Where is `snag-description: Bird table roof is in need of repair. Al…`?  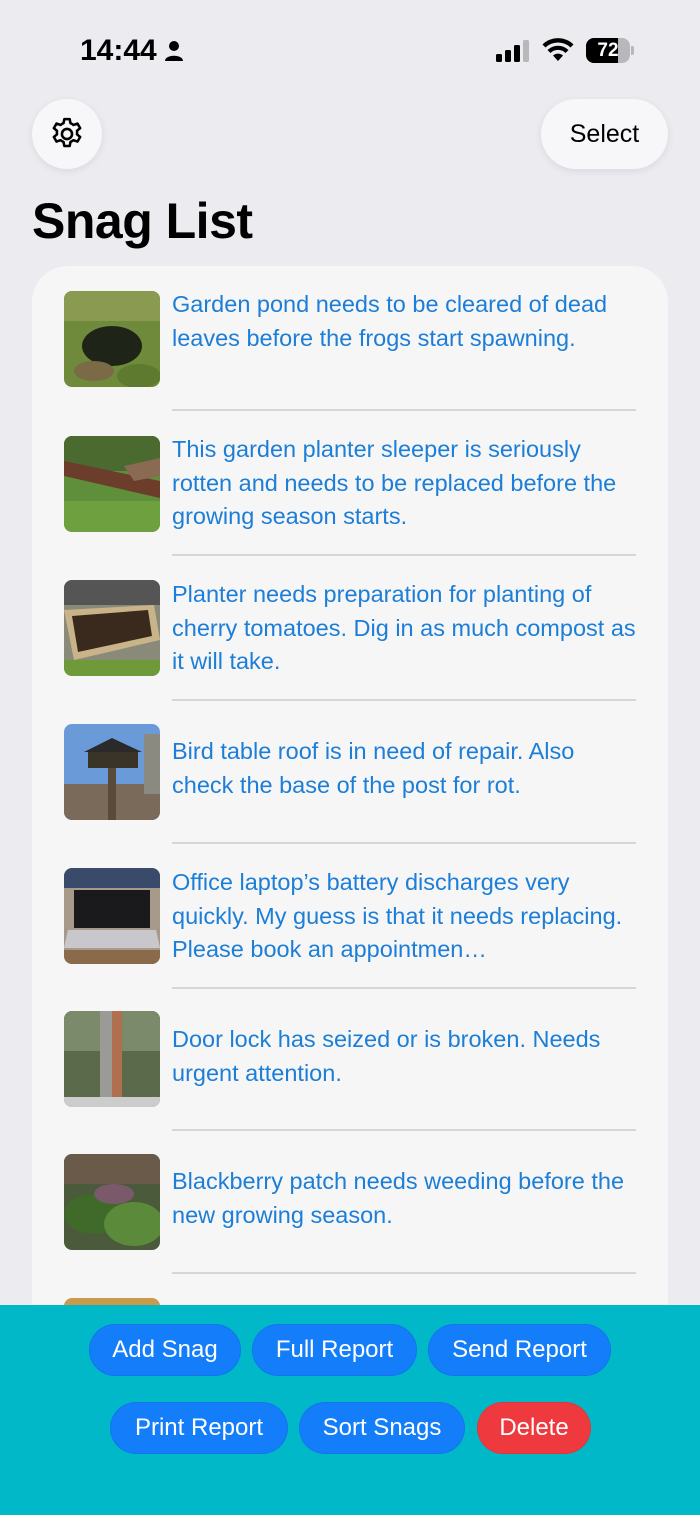
snag-description: Bird table roof is in need of repair. Al… is located at coordinates (373, 768).